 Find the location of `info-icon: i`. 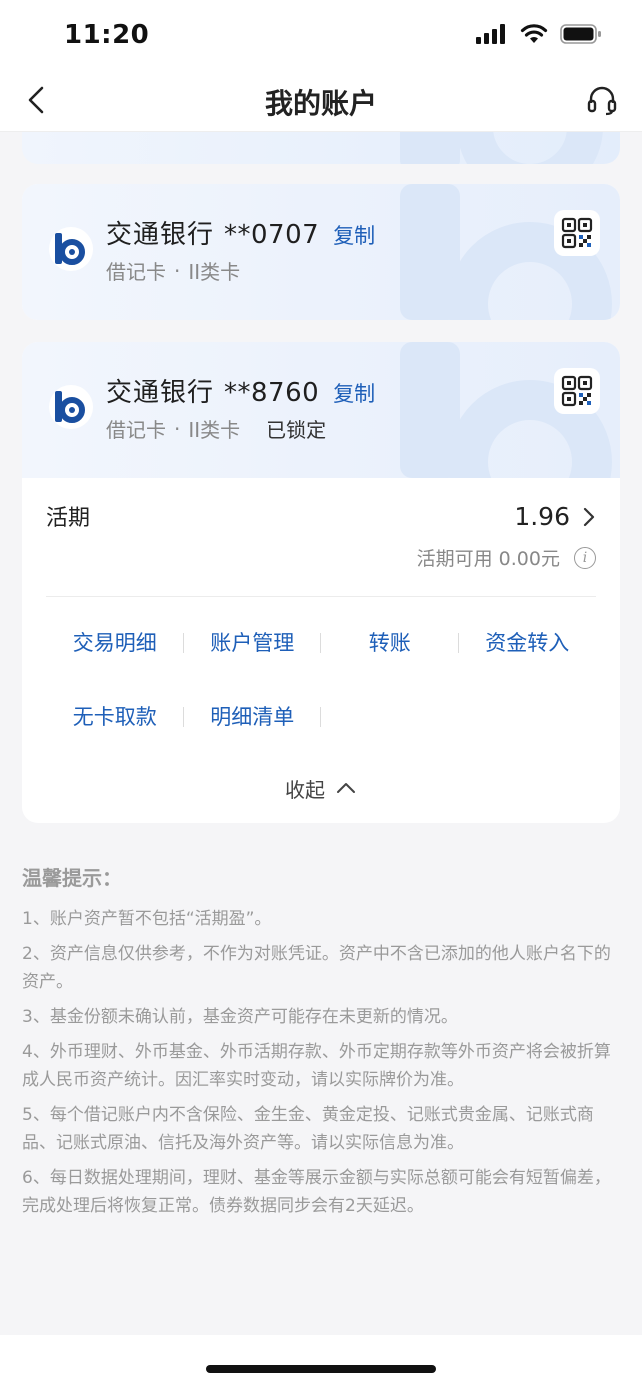

info-icon: i is located at coordinates (585, 557).